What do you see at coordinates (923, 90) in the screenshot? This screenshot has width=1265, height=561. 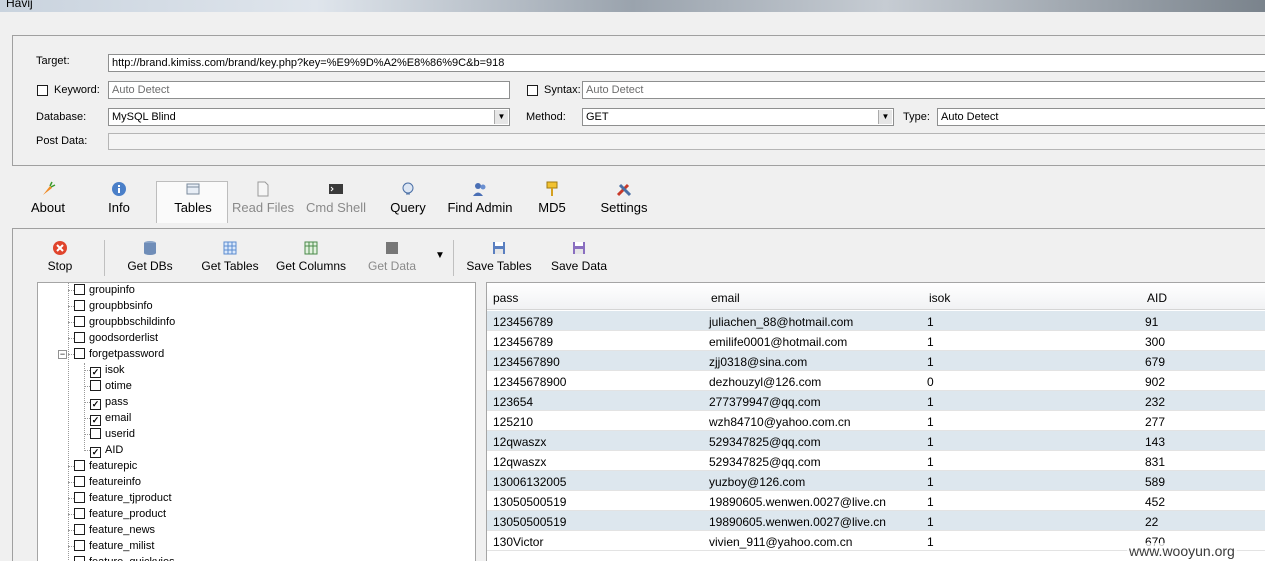 I see `syntax-input: Auto Detect` at bounding box center [923, 90].